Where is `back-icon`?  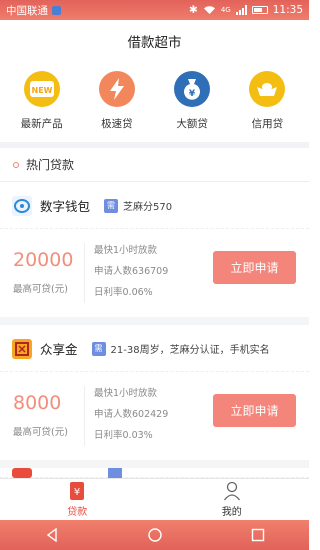 back-icon is located at coordinates (52, 535).